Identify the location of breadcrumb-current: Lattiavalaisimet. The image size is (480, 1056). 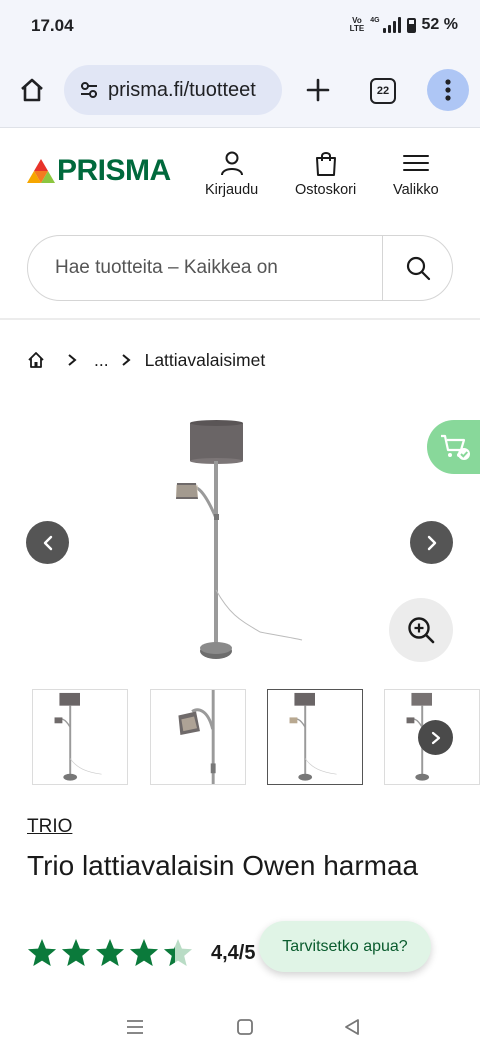
(205, 360).